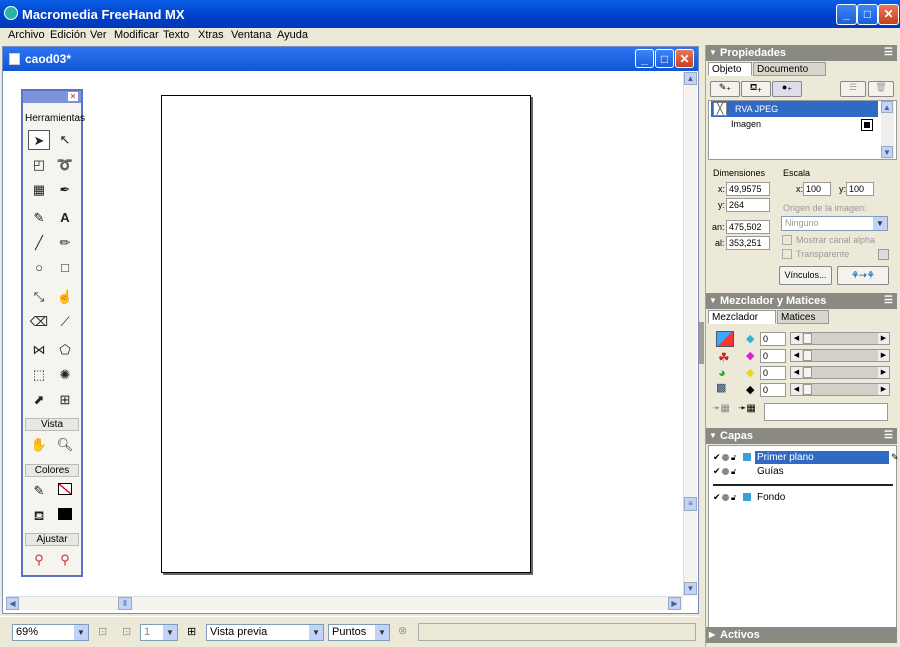 This screenshot has height=647, width=900. What do you see at coordinates (801, 301) in the screenshot?
I see `mixer-panel-header: ▼ Mezclador y Matices ☰` at bounding box center [801, 301].